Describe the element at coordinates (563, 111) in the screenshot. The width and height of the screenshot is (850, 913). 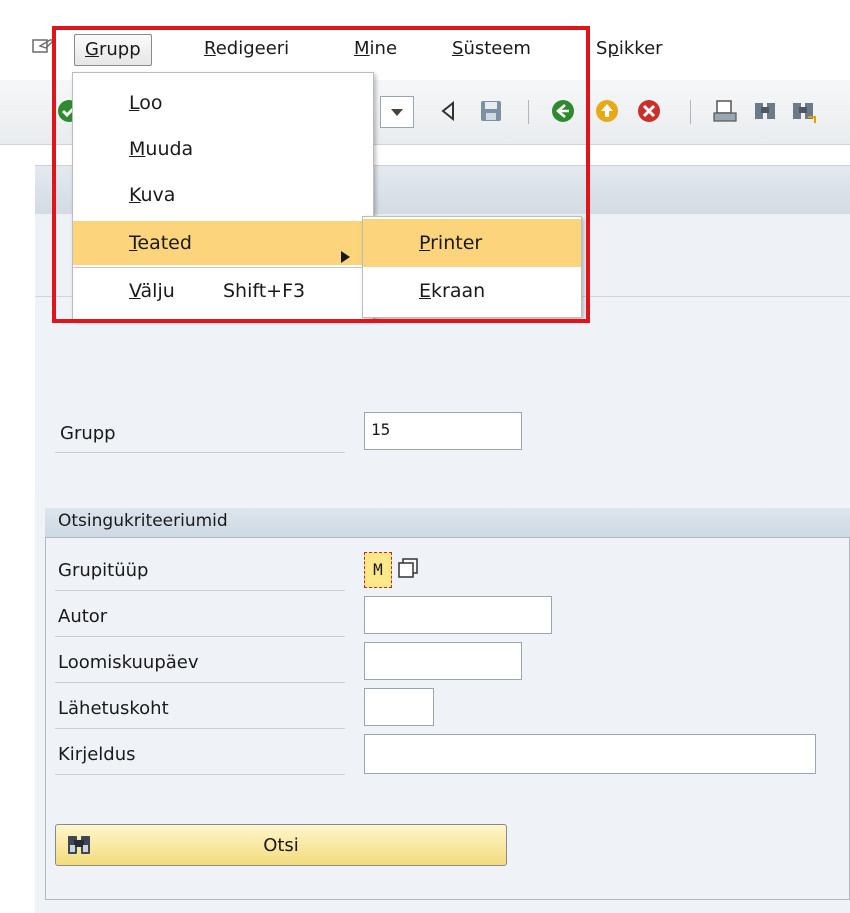
I see `back-circle-icon` at that location.